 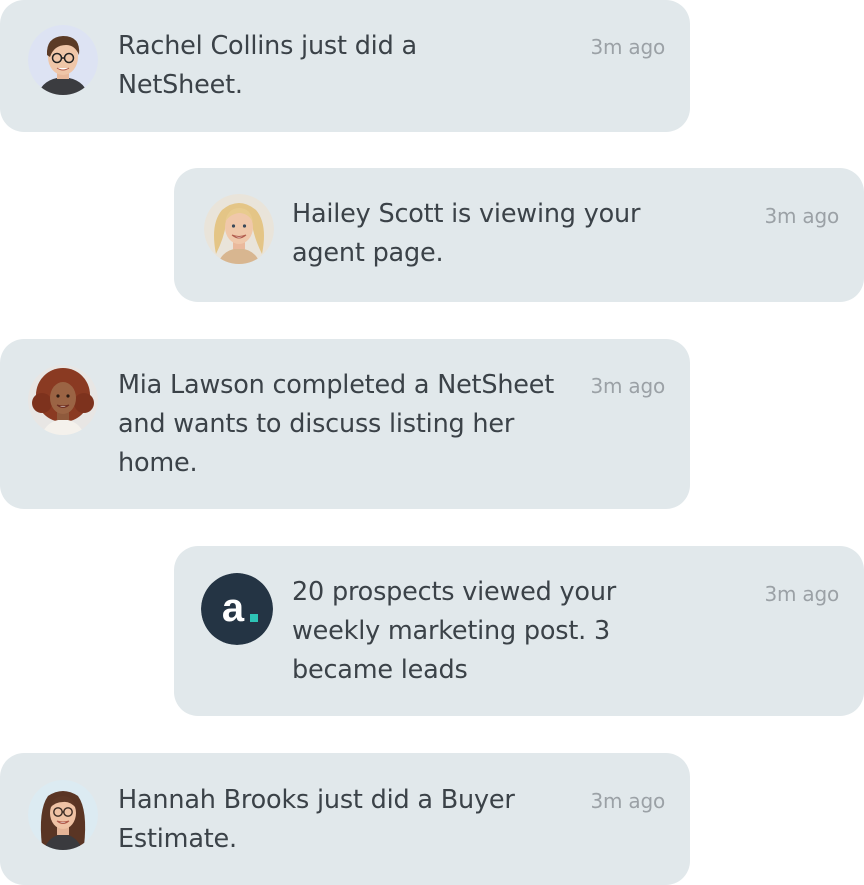 I want to click on notification-text: Hailey Scott is viewing your agent page., so click(x=466, y=233).